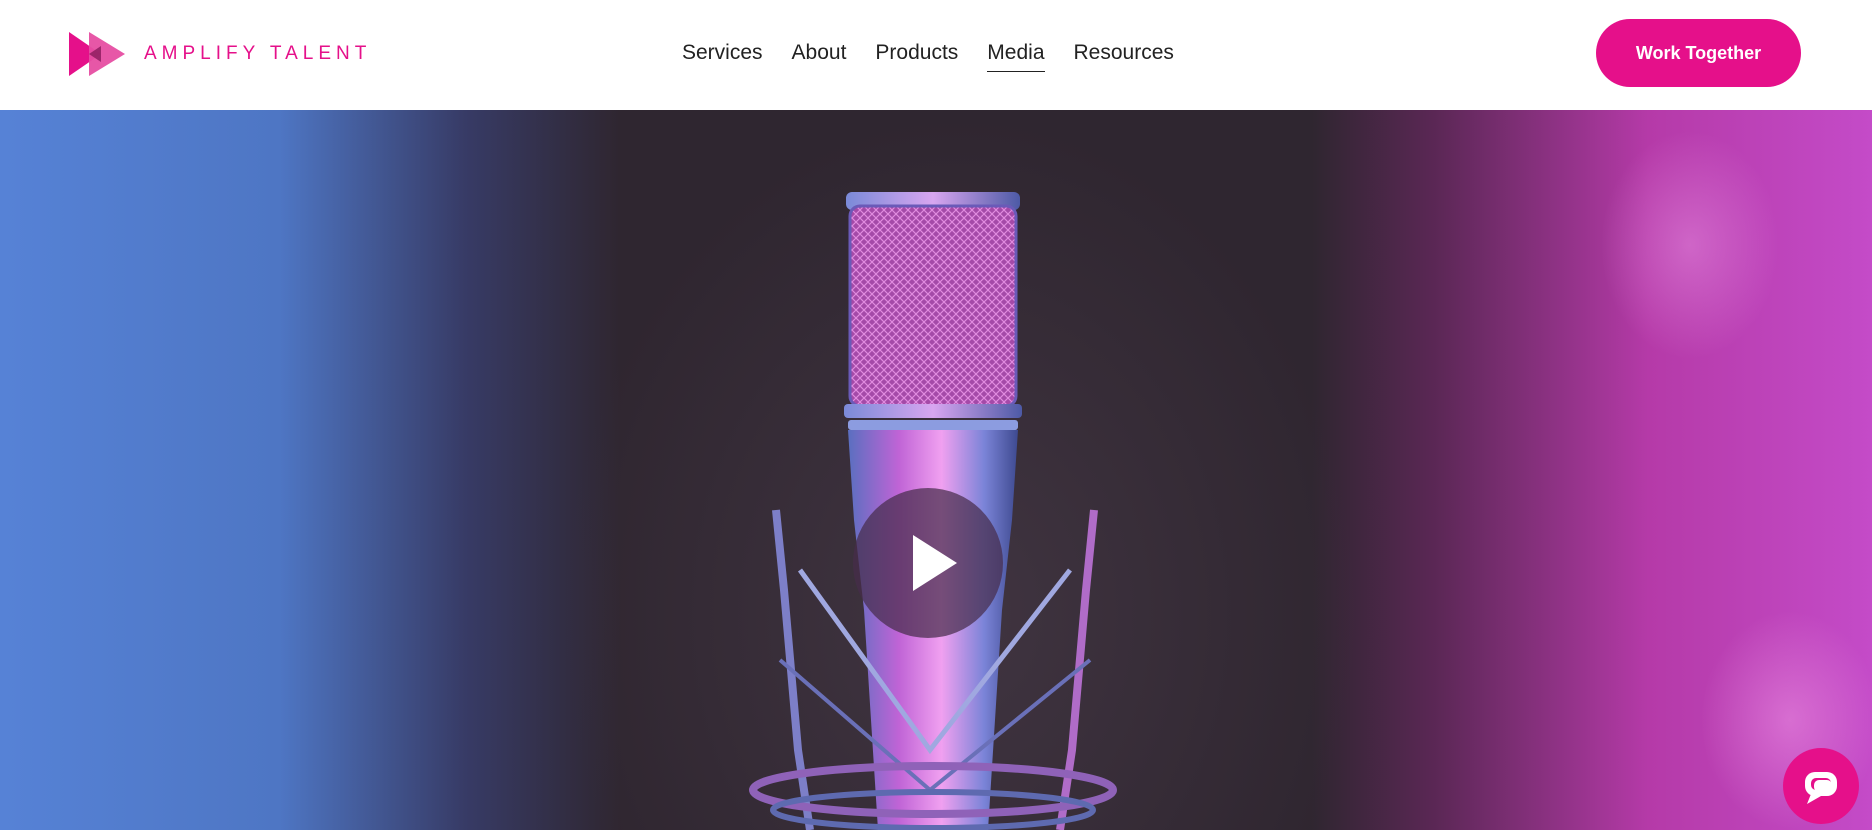  What do you see at coordinates (97, 54) in the screenshot?
I see `fast-forward-triangles-icon` at bounding box center [97, 54].